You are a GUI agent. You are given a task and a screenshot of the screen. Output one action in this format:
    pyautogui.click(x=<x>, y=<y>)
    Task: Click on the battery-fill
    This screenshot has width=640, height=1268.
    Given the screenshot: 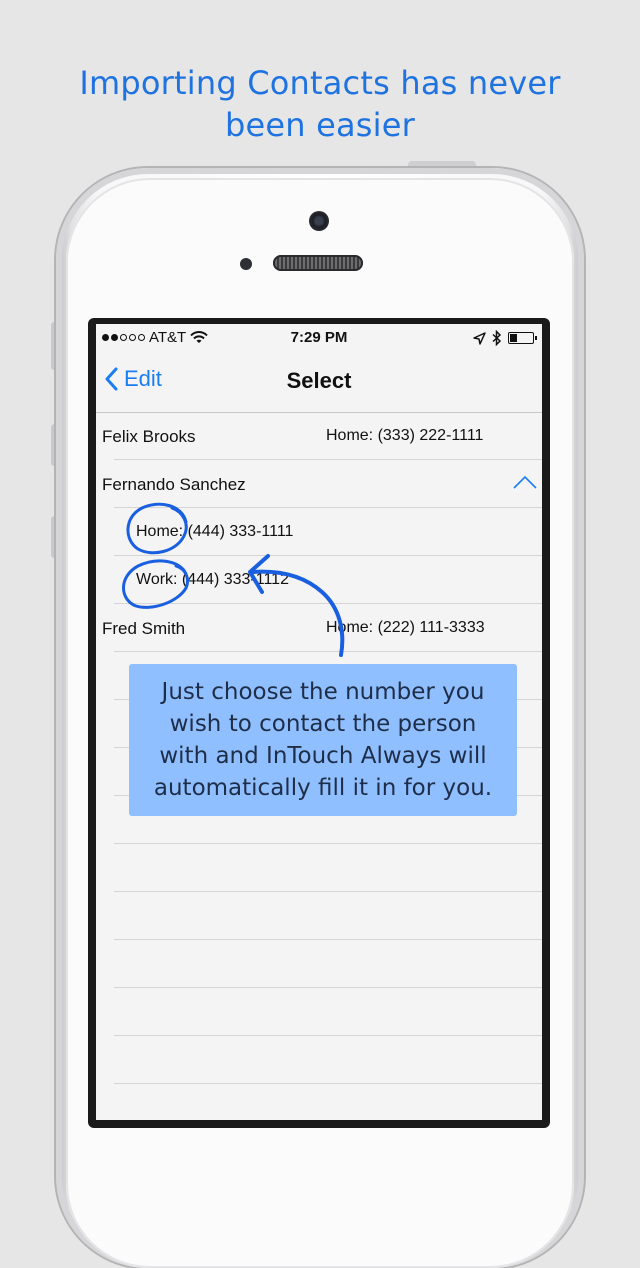 What is the action you would take?
    pyautogui.click(x=514, y=338)
    